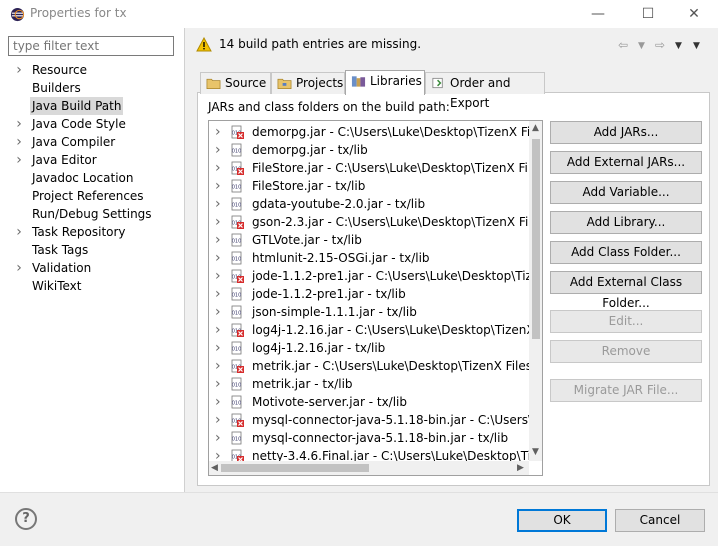  Describe the element at coordinates (369, 384) in the screenshot. I see `library-row: › 010 metrik.jar - tx/lib` at that location.